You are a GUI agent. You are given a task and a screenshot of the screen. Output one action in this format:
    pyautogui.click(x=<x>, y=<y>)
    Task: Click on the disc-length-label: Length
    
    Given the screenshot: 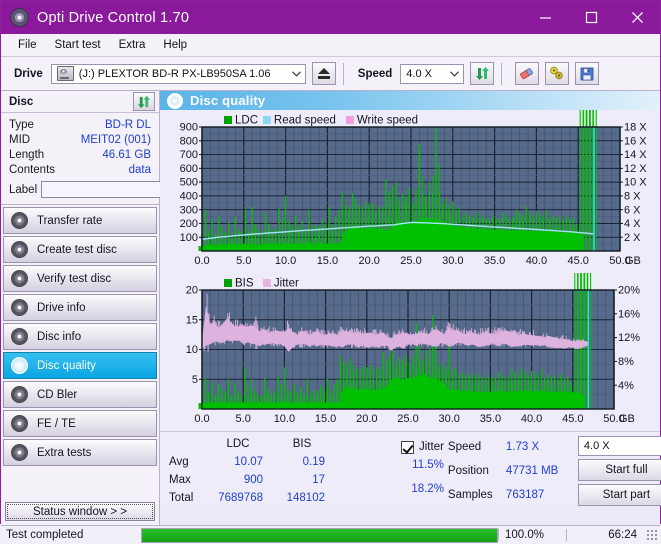 What is the action you would take?
    pyautogui.click(x=27, y=154)
    